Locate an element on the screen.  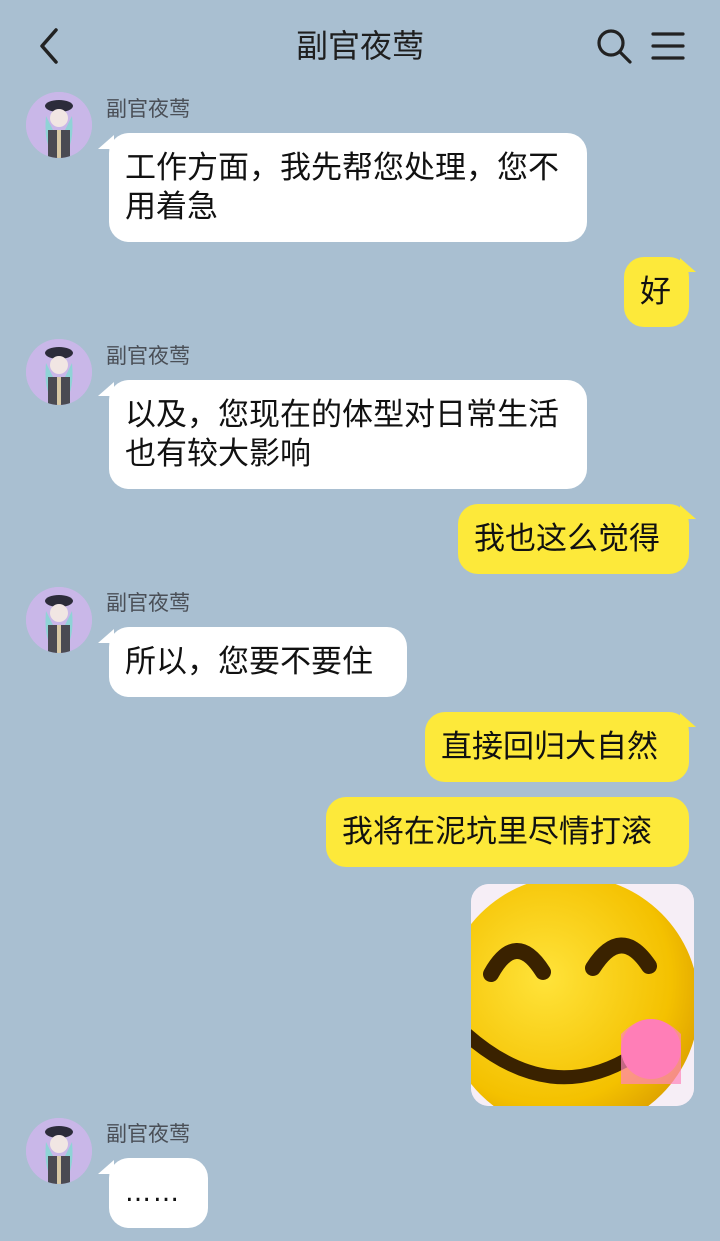
sticker-image is located at coordinates (582, 995).